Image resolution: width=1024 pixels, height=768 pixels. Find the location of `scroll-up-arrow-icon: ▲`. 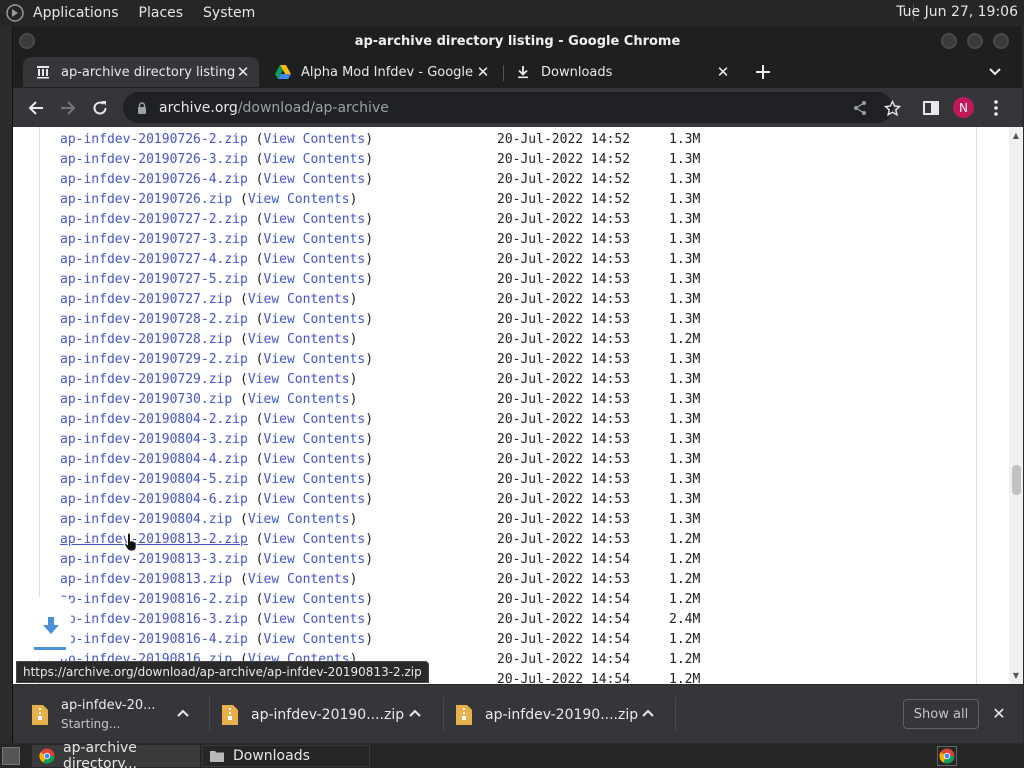

scroll-up-arrow-icon: ▲ is located at coordinates (1016, 135).